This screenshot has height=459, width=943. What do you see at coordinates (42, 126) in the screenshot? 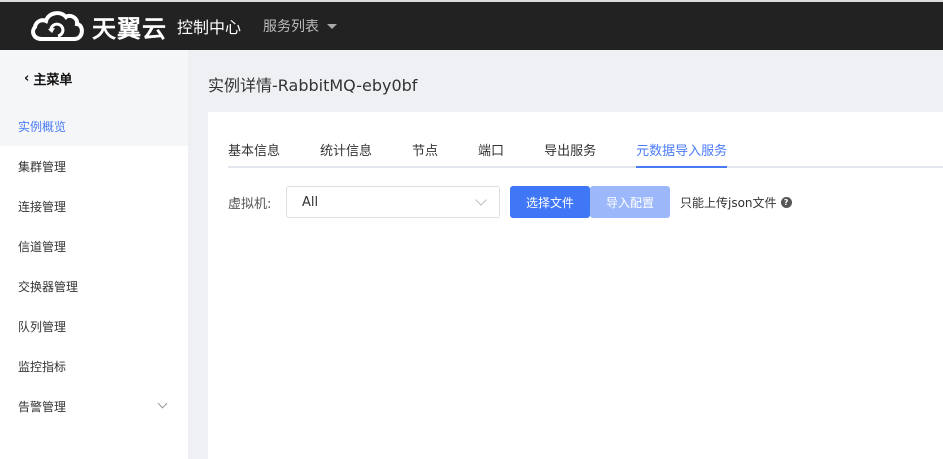
I see `sidebar-item-label: 实例概览` at bounding box center [42, 126].